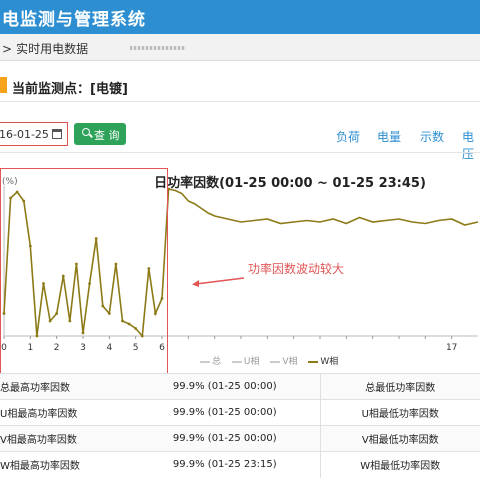  I want to click on row-label-2: V相最低功率因数, so click(400, 438).